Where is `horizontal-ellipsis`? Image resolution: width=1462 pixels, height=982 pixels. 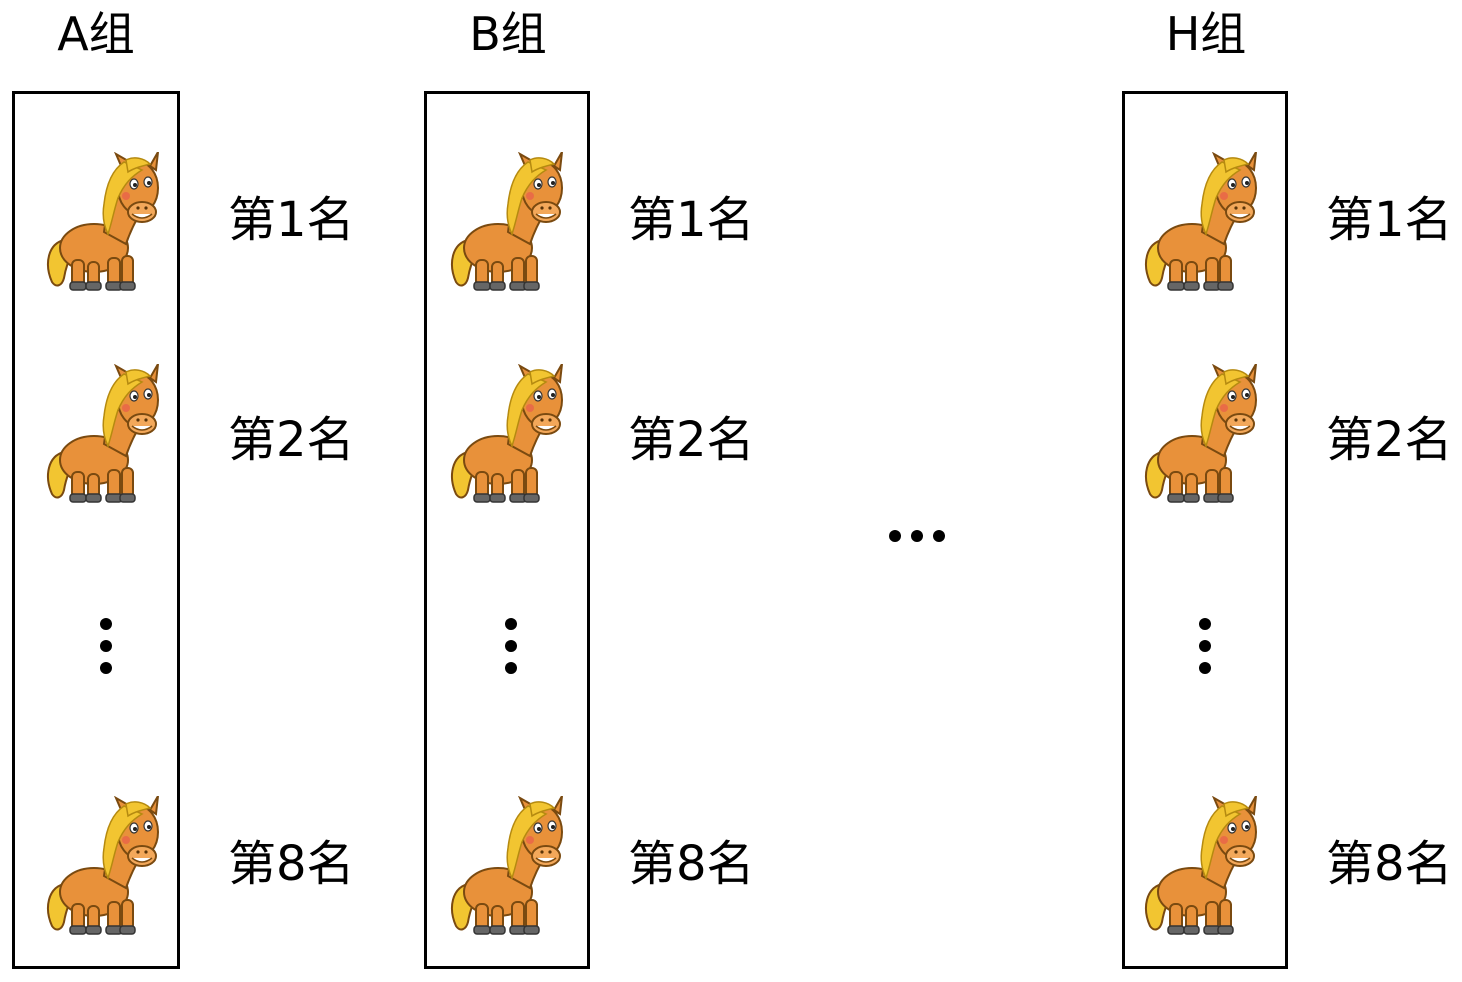 horizontal-ellipsis is located at coordinates (922, 536).